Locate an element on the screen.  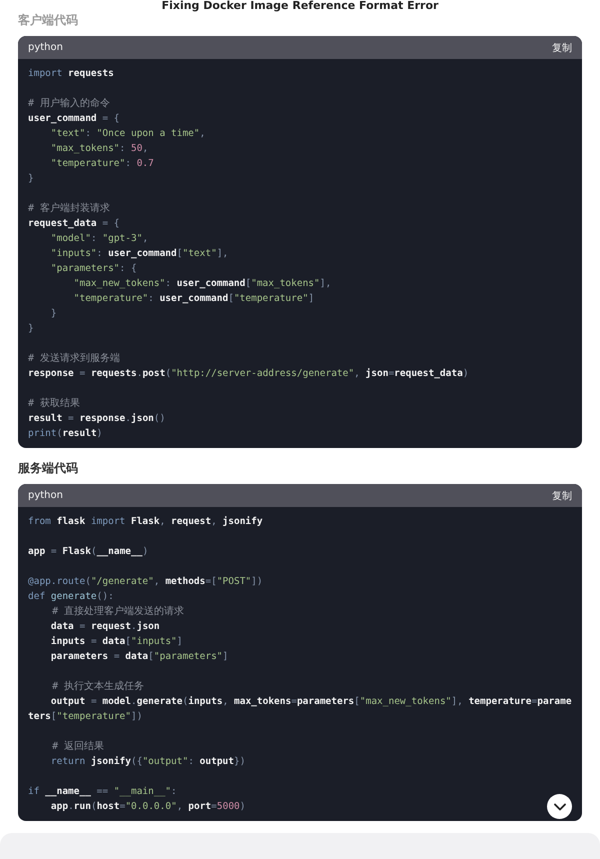
code-line: # 发送请求到服务端 is located at coordinates (74, 359).